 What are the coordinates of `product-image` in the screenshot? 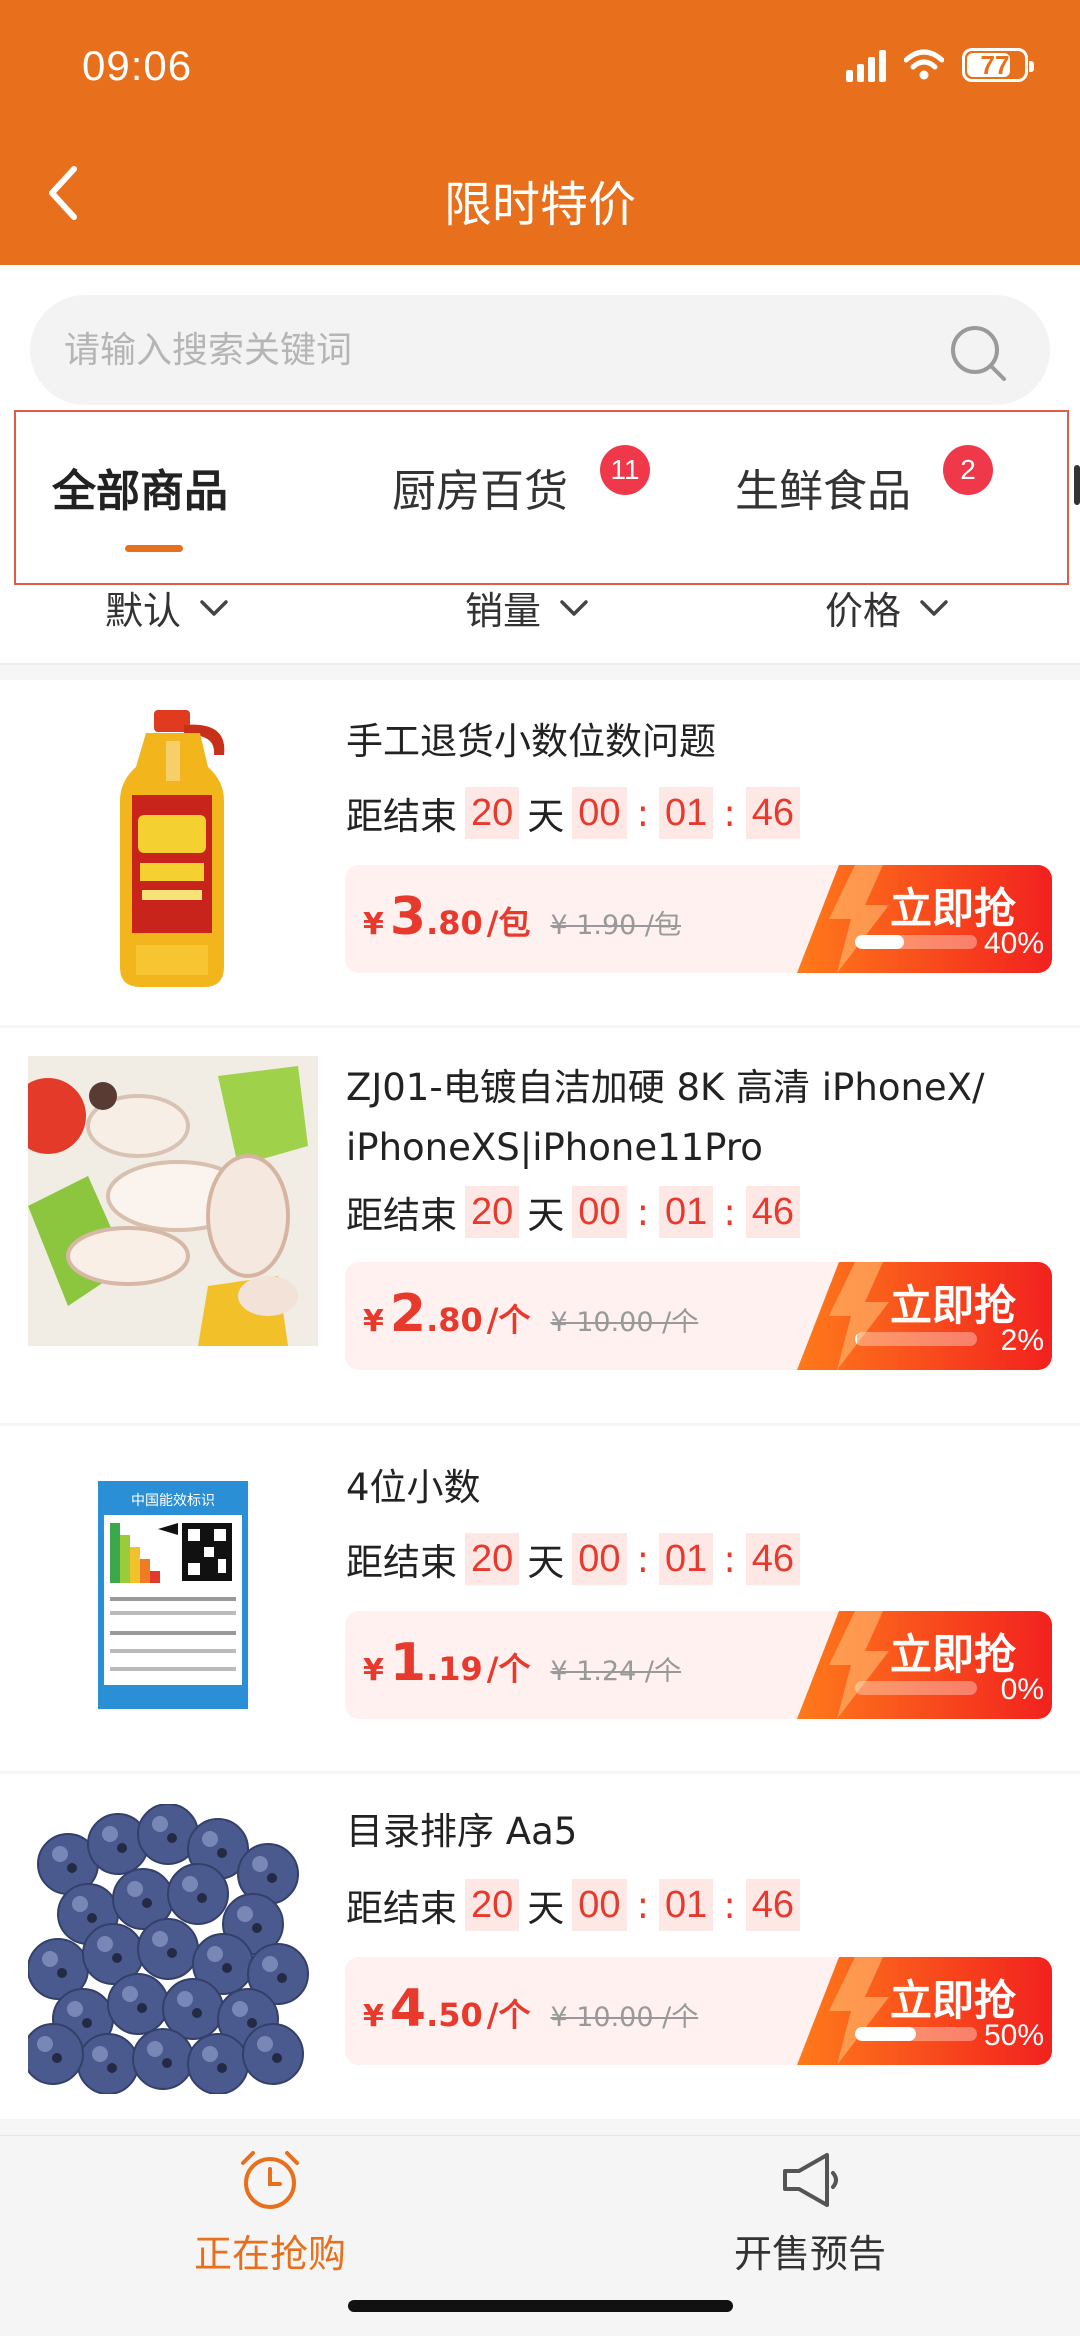 It's located at (173, 1949).